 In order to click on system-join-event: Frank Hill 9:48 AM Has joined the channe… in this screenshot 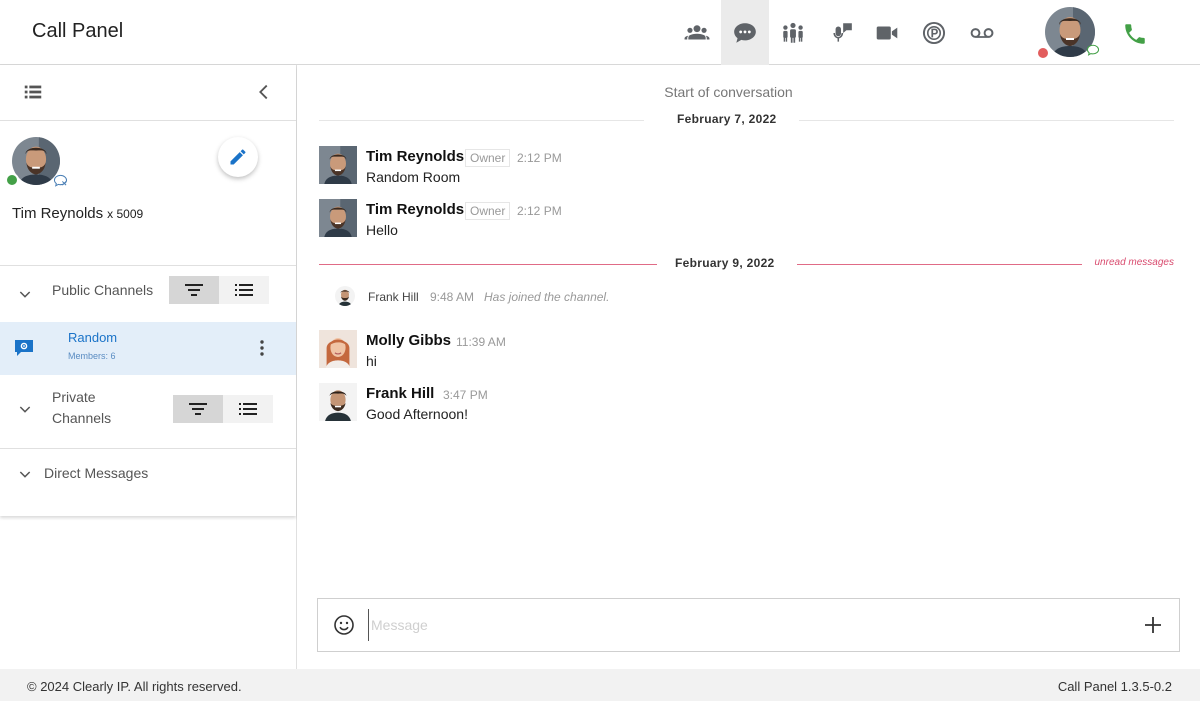, I will do `click(585, 297)`.